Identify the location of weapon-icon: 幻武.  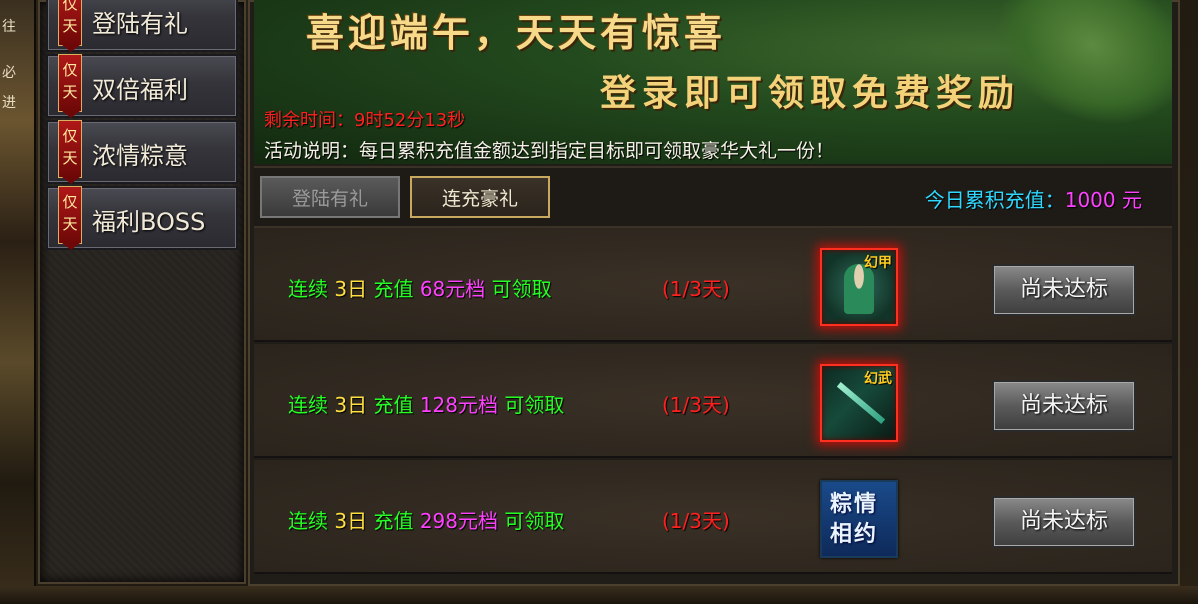
(859, 403).